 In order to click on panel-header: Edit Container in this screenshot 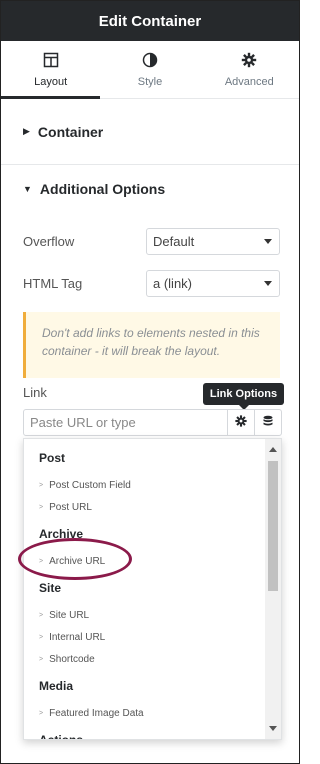, I will do `click(150, 21)`.